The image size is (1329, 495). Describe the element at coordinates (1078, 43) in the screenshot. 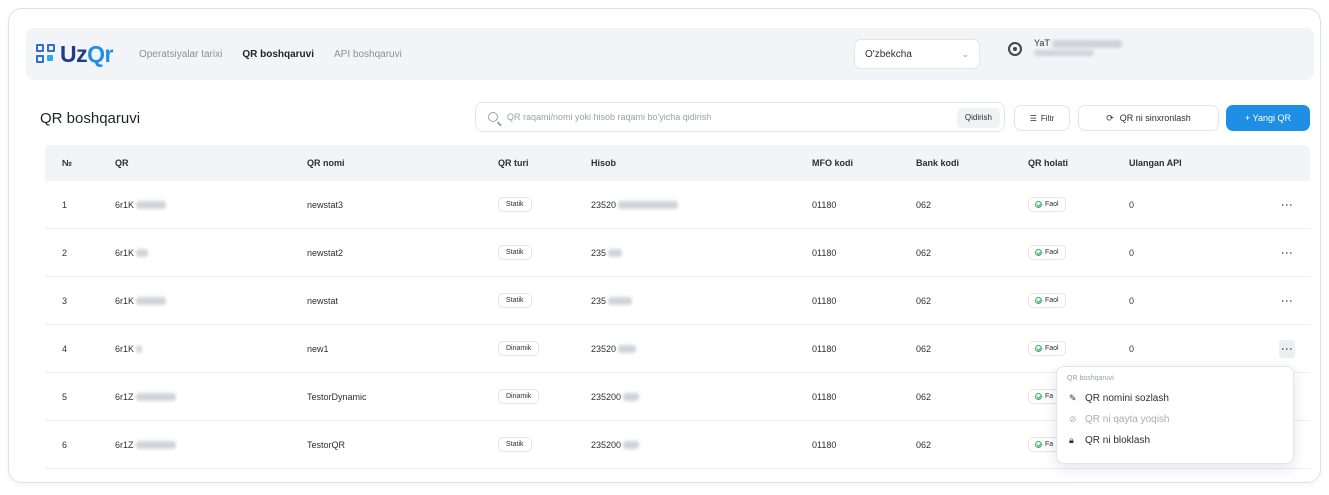

I see `user-name: YaT` at that location.